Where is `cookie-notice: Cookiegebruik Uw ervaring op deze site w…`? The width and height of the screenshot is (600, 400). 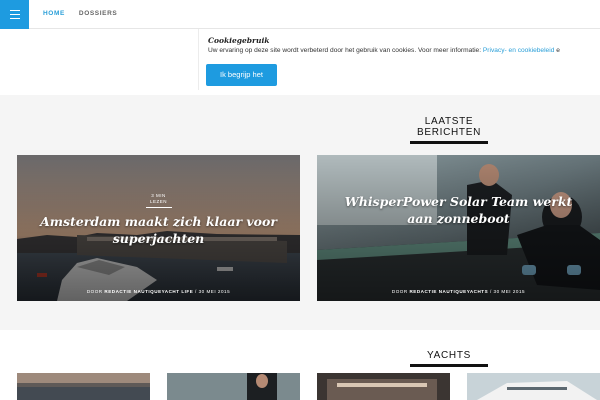 cookie-notice: Cookiegebruik Uw ervaring op deze site w… is located at coordinates (399, 59).